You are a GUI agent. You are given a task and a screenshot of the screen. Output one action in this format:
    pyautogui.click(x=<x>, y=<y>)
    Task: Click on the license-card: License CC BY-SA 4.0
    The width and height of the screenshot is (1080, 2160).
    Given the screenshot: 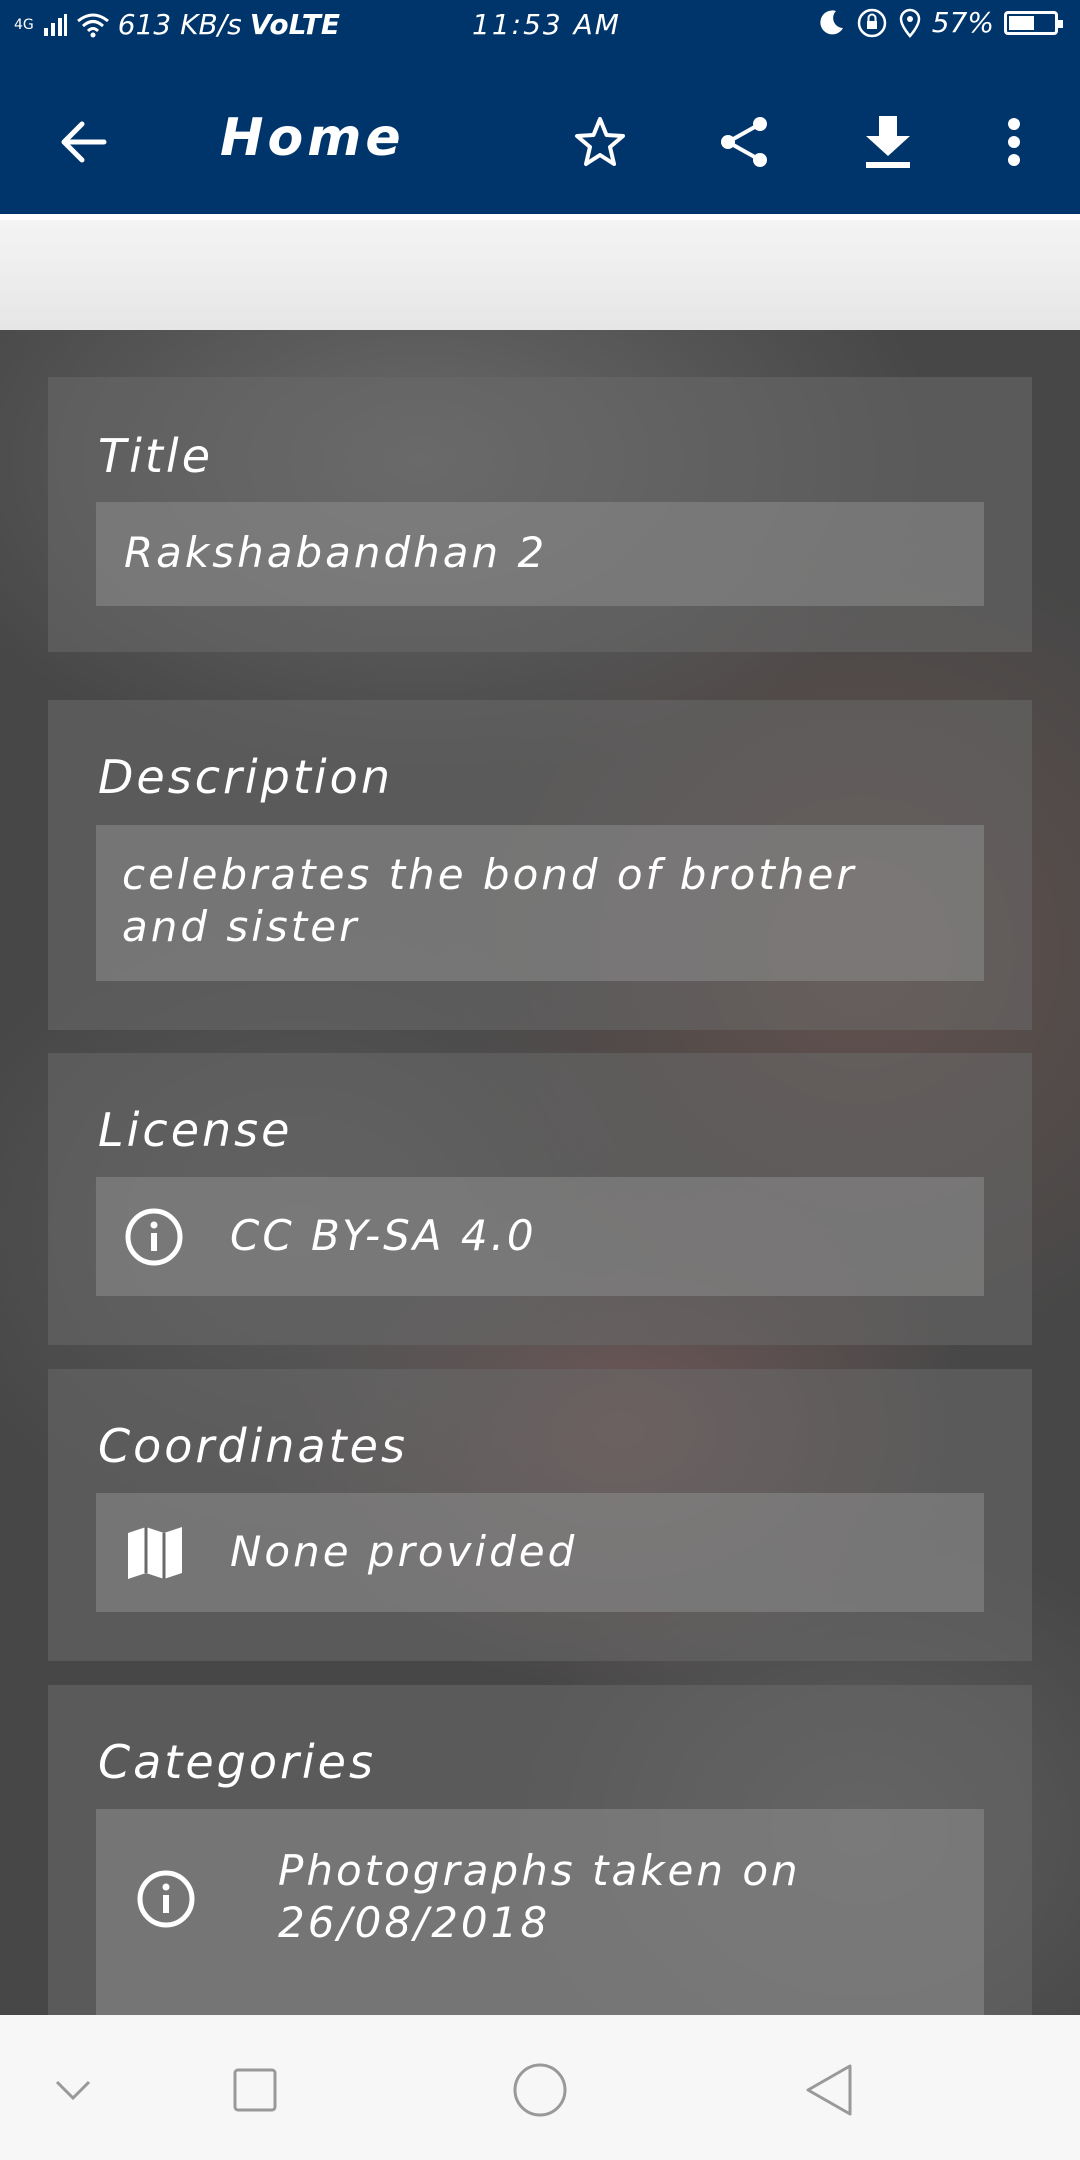 What is the action you would take?
    pyautogui.click(x=540, y=1199)
    